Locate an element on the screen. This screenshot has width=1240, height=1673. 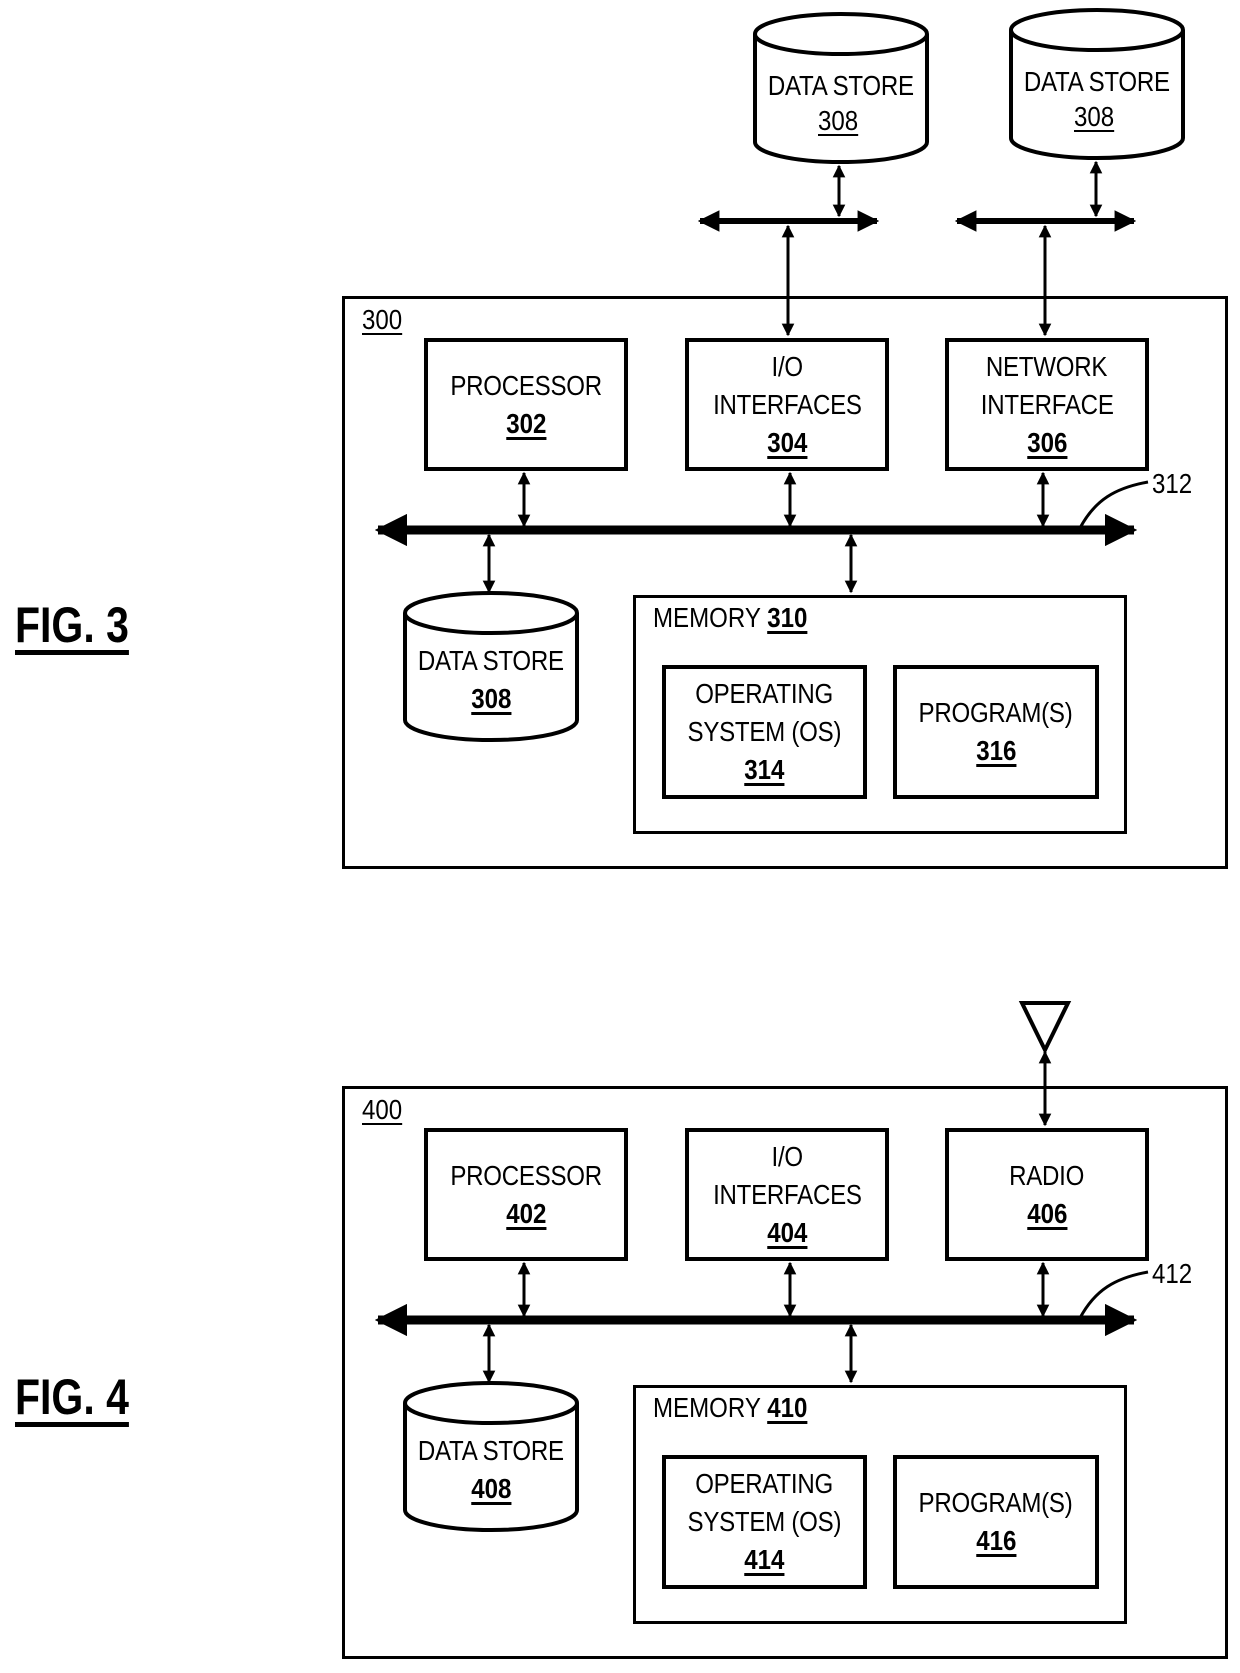
data-store-308-text: DATA STORE 308 is located at coordinates (491, 680).